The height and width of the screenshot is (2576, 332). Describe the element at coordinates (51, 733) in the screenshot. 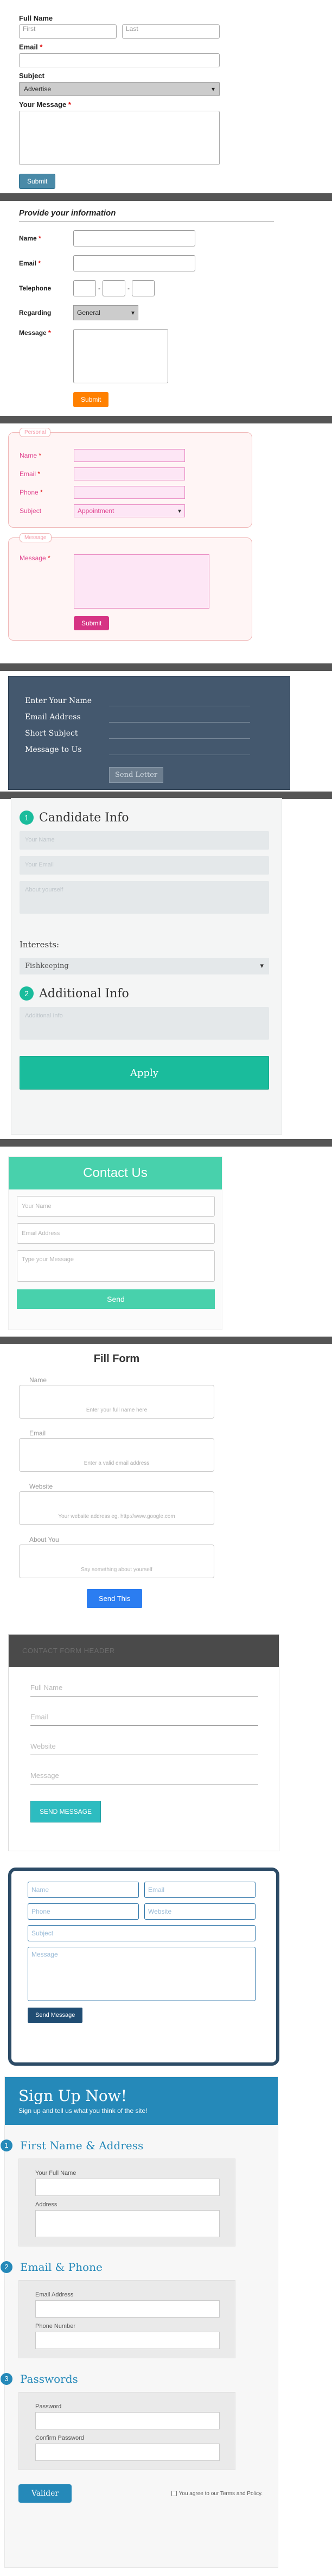

I see `subject-label: Short Subject` at that location.